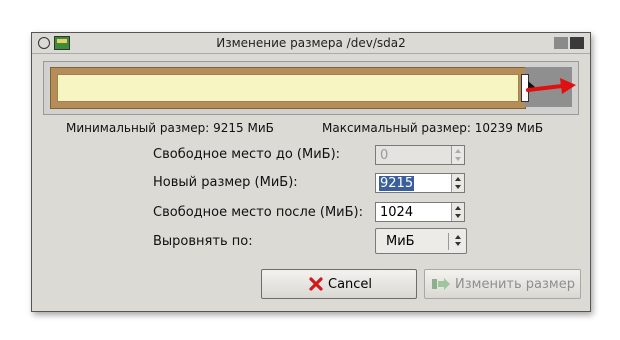 The height and width of the screenshot is (340, 620). I want to click on resize-apply-icon, so click(441, 284).